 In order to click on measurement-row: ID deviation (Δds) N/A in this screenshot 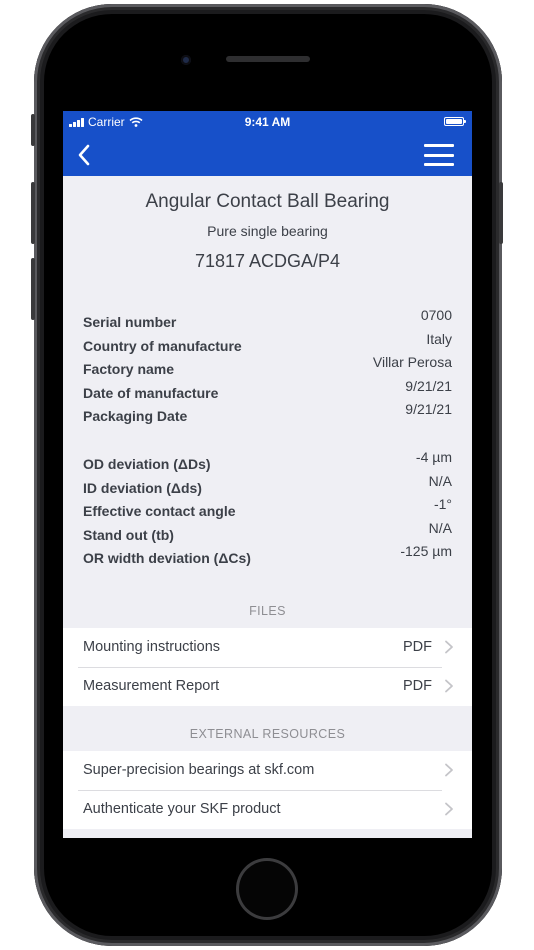, I will do `click(267, 485)`.